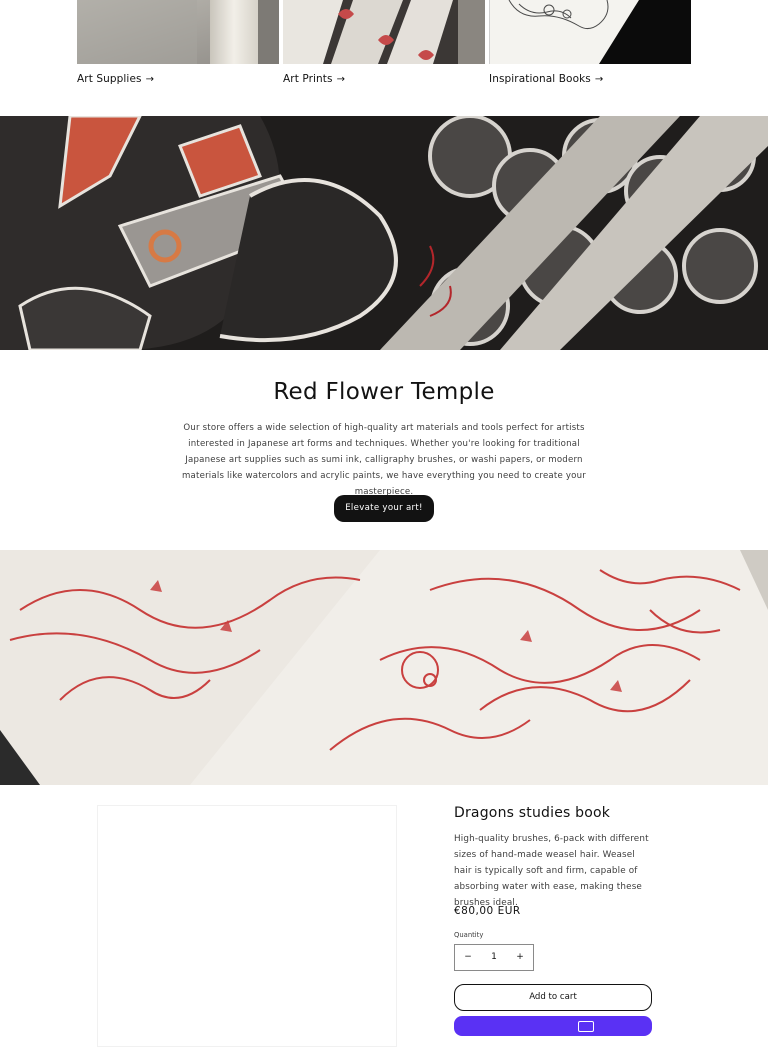 Image resolution: width=768 pixels, height=1047 pixels. Describe the element at coordinates (384, 32) in the screenshot. I see `collection-image-art-prints` at that location.